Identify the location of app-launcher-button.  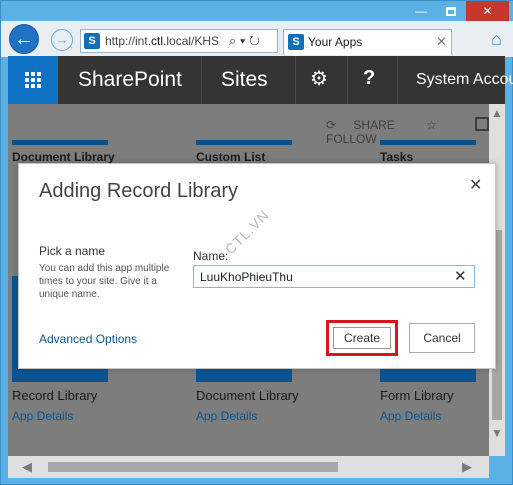
(33, 80).